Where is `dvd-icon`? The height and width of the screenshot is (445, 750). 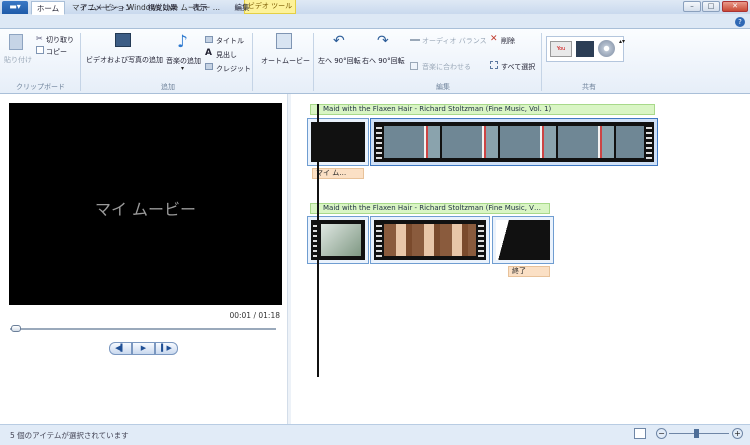 dvd-icon is located at coordinates (606, 48).